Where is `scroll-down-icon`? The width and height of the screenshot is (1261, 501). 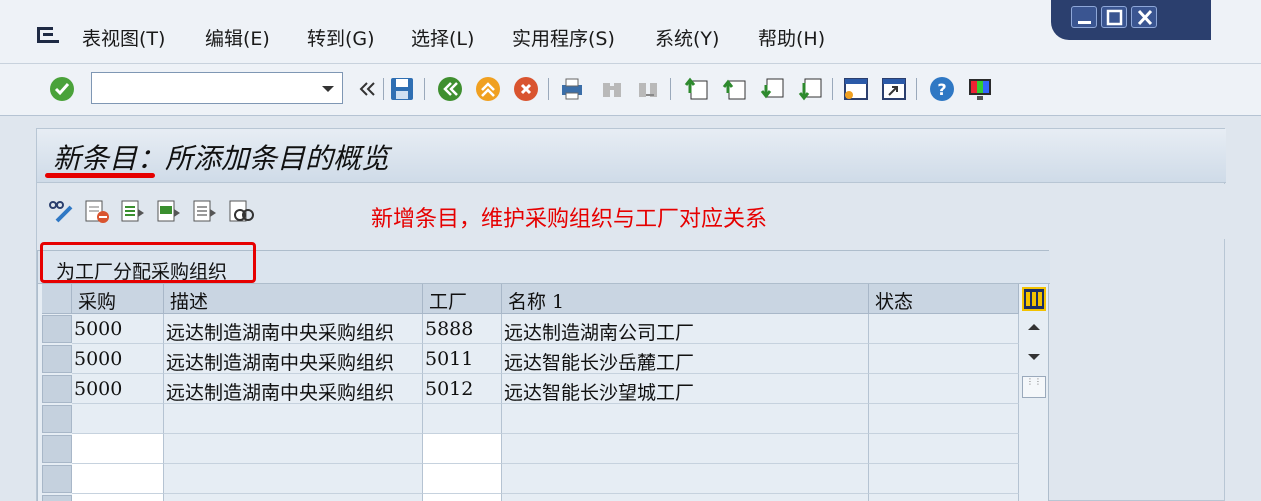 scroll-down-icon is located at coordinates (1034, 357).